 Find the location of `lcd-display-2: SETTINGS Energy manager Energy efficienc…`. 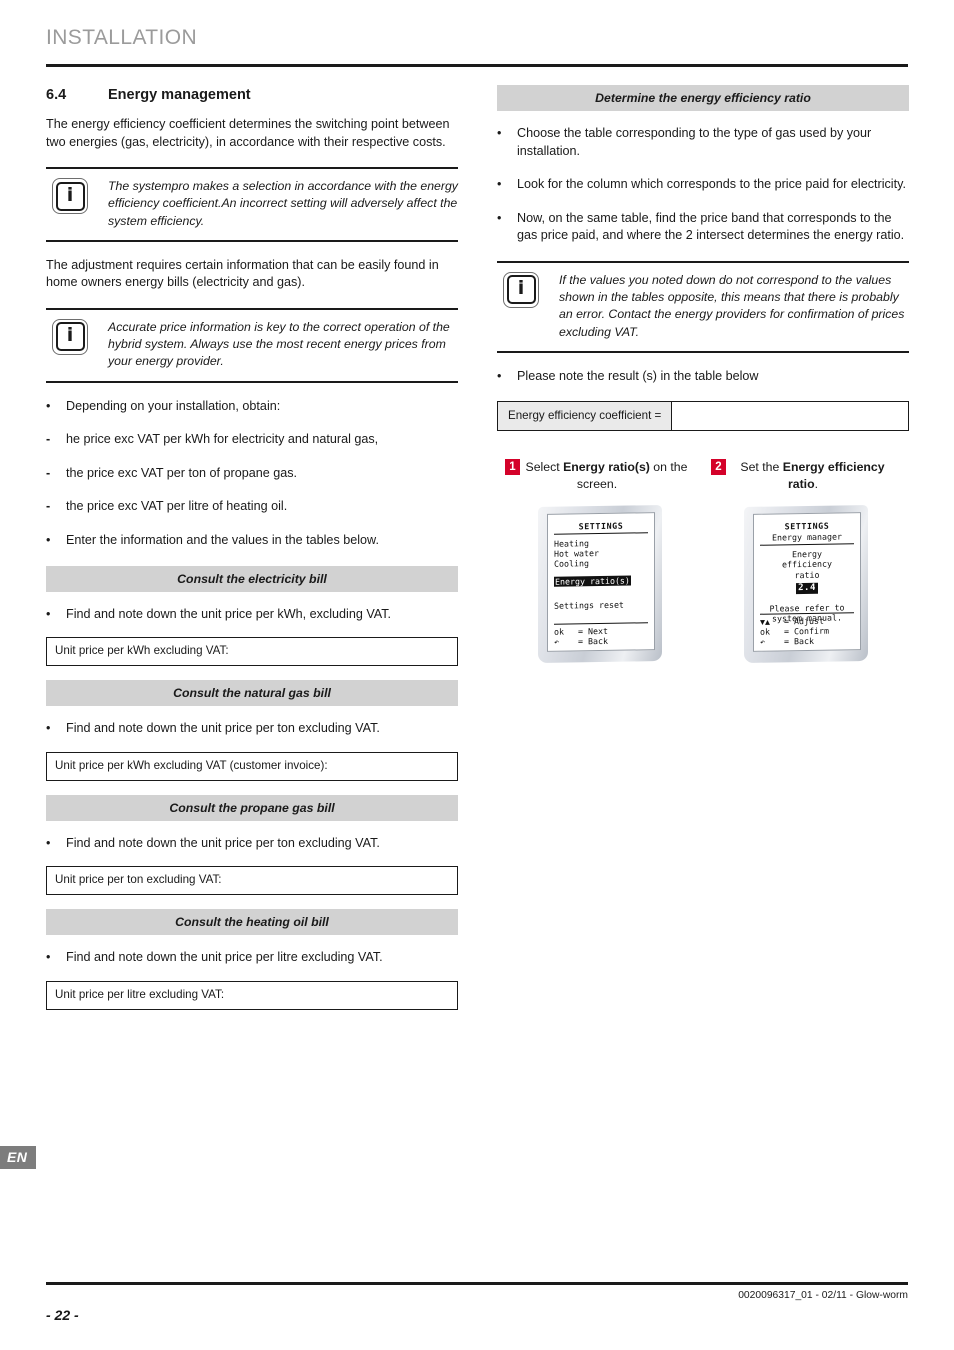

lcd-display-2: SETTINGS Energy manager Energy efficienc… is located at coordinates (807, 582).